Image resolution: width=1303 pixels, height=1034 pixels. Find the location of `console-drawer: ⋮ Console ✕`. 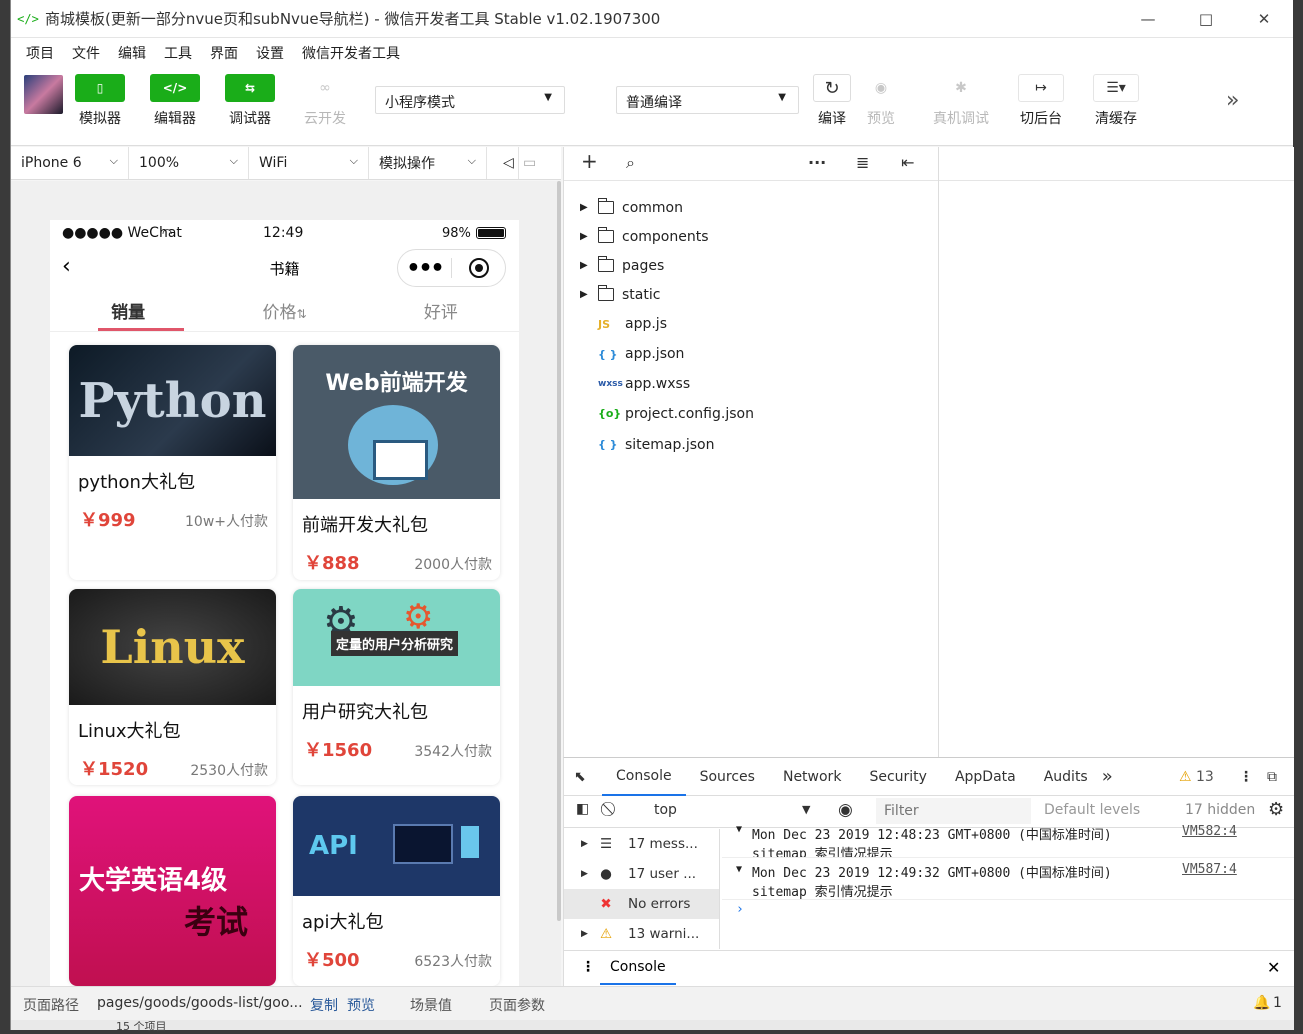

console-drawer: ⋮ Console ✕ is located at coordinates (929, 968).